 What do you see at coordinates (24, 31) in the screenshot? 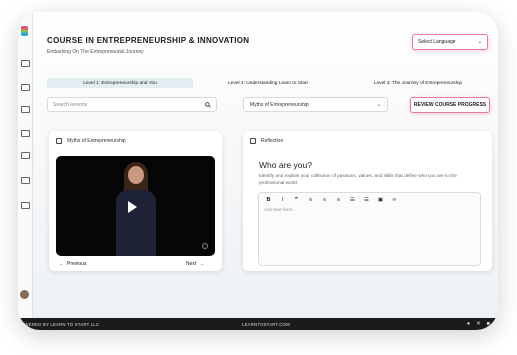
I see `logo-icon` at bounding box center [24, 31].